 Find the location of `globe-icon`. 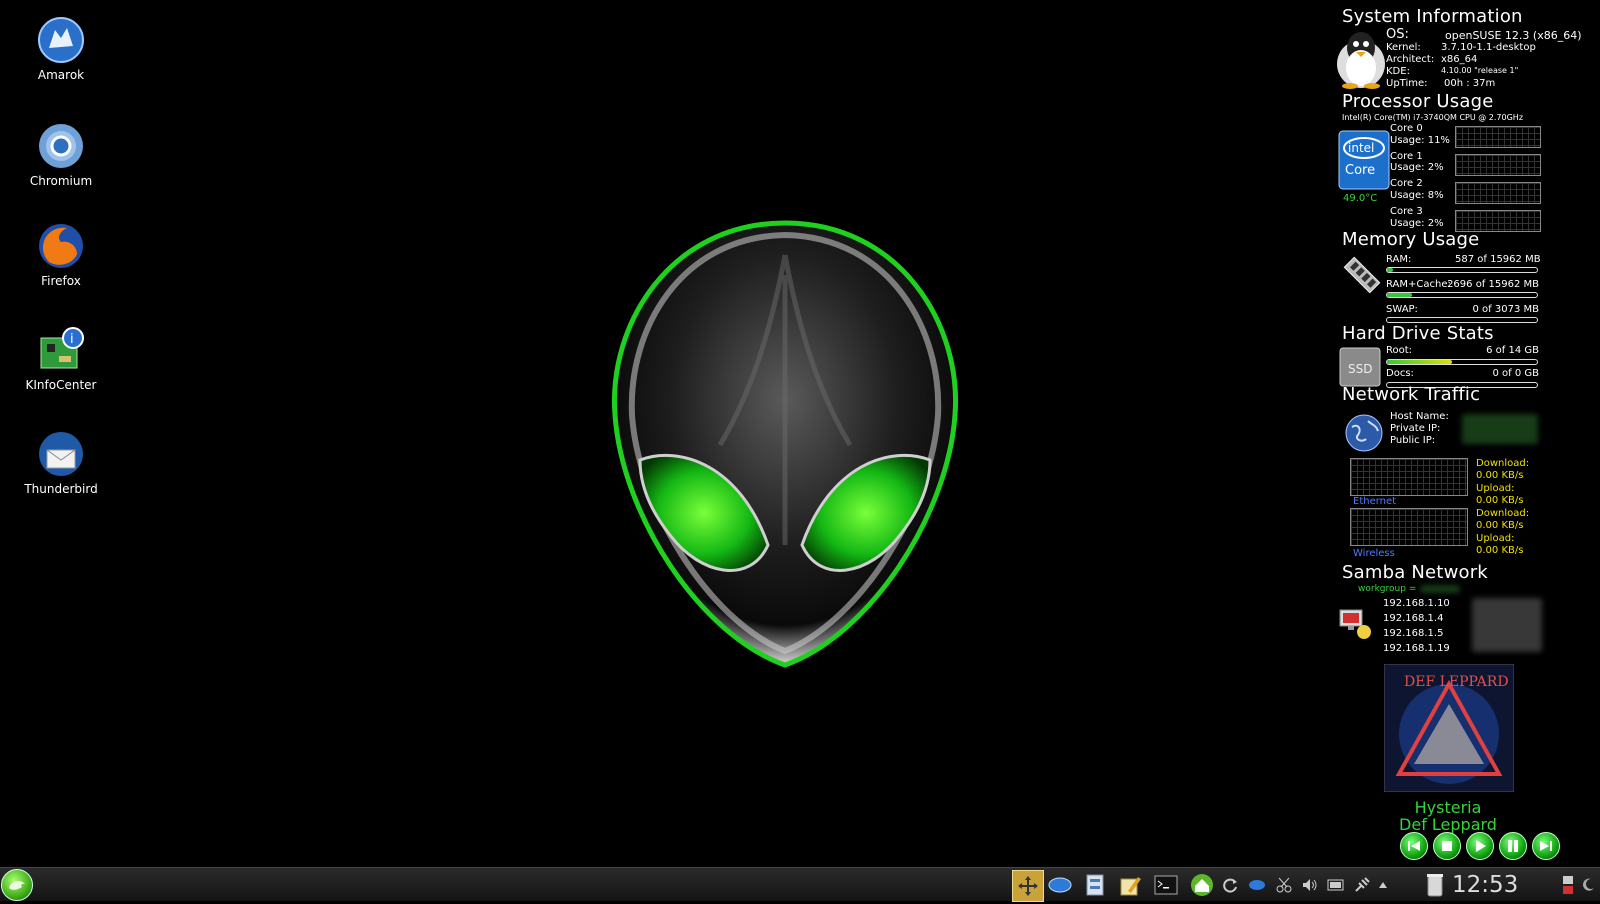

globe-icon is located at coordinates (1364, 433).